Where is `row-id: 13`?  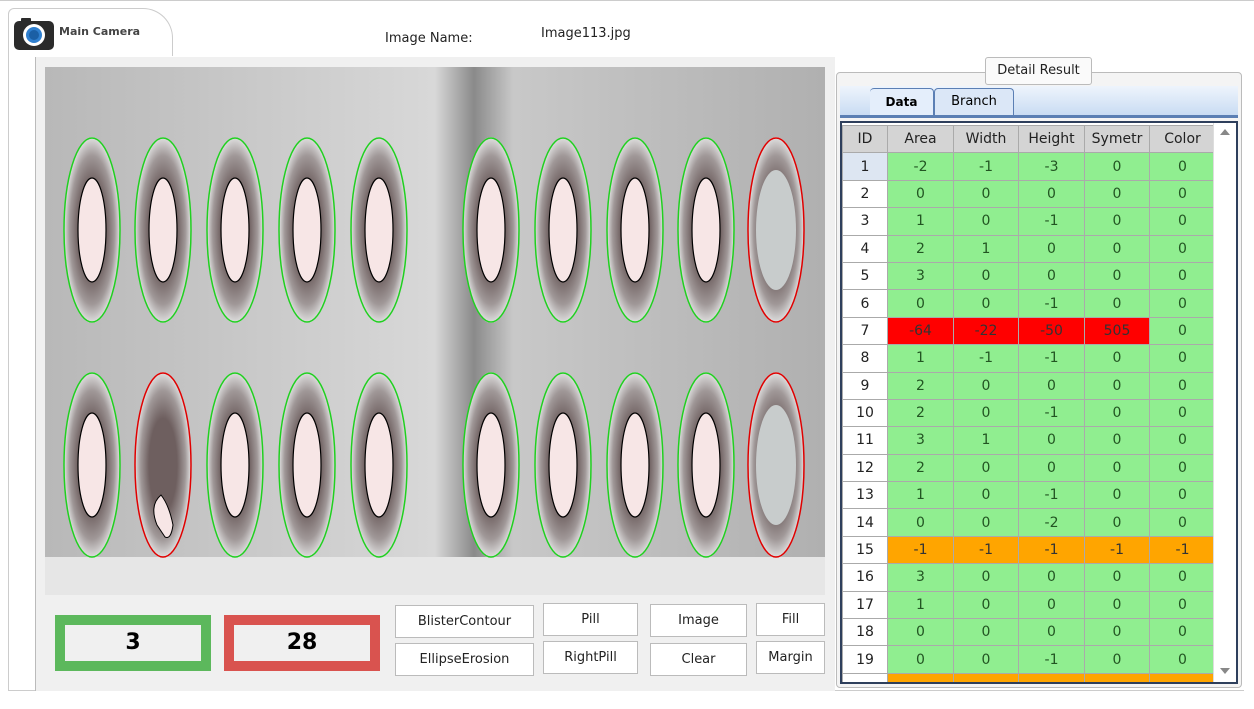
row-id: 13 is located at coordinates (865, 495).